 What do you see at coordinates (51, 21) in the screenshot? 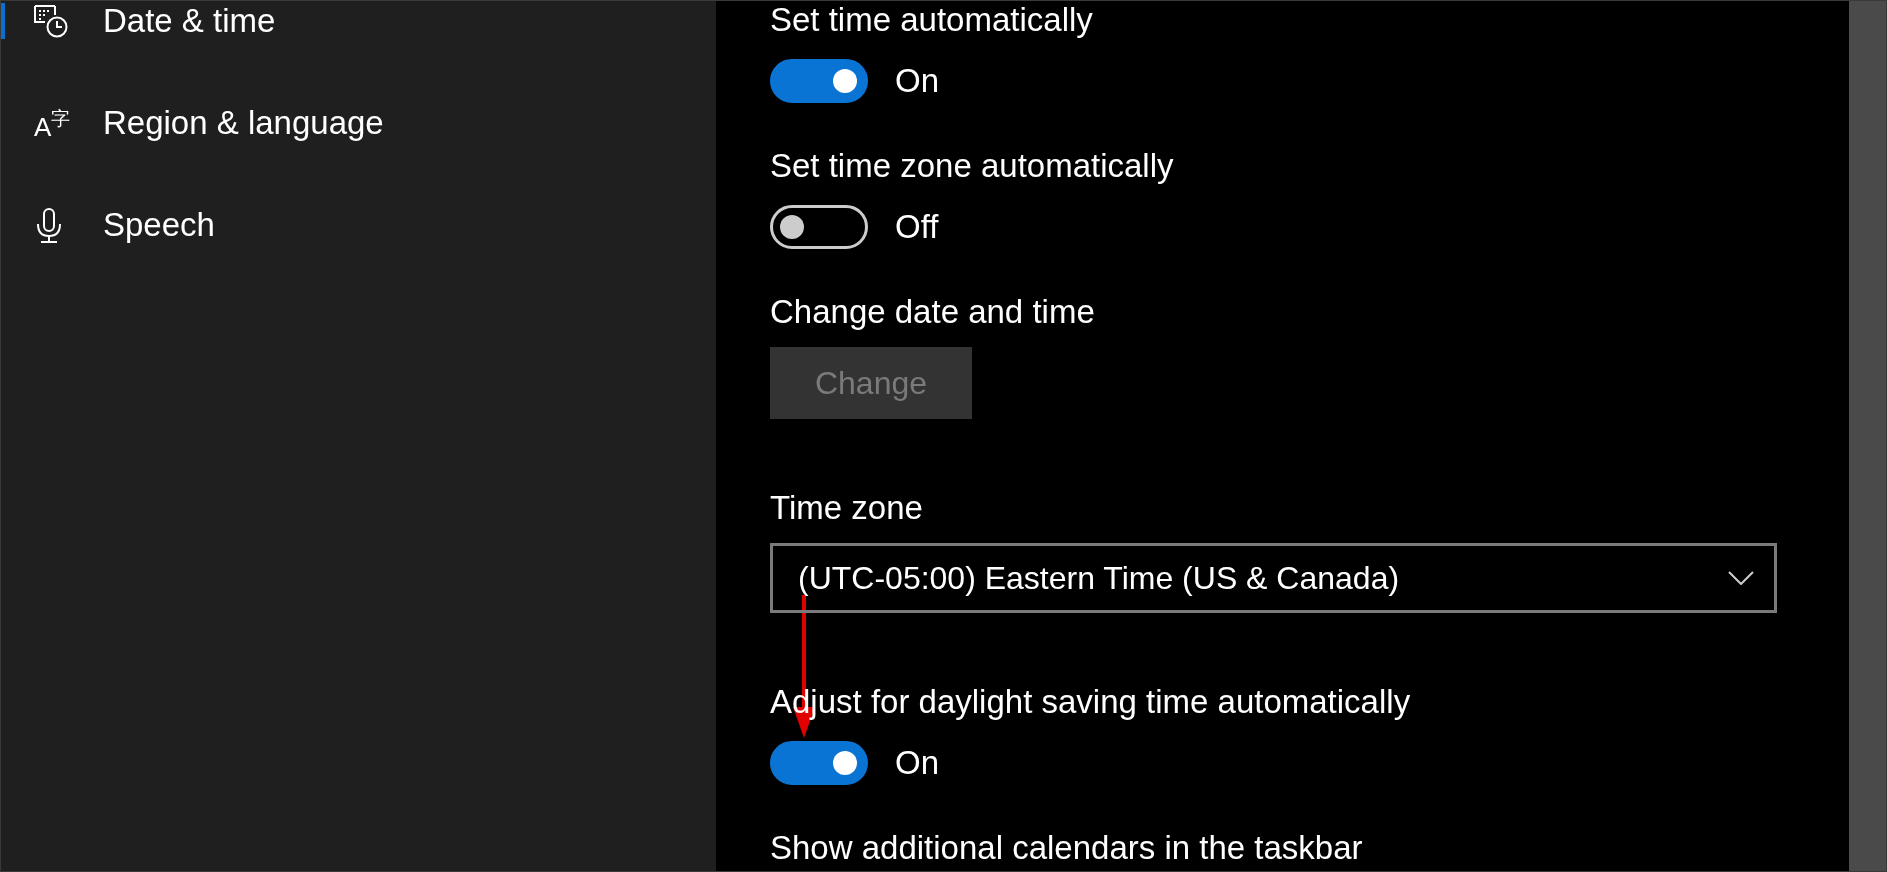
I see `calendar-clock-icon` at bounding box center [51, 21].